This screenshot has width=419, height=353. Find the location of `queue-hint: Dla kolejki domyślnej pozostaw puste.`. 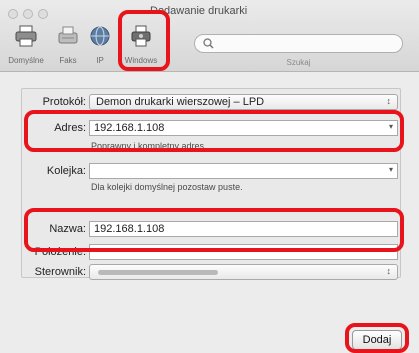

queue-hint: Dla kolejki domyślnej pozostaw puste. is located at coordinates (167, 187).